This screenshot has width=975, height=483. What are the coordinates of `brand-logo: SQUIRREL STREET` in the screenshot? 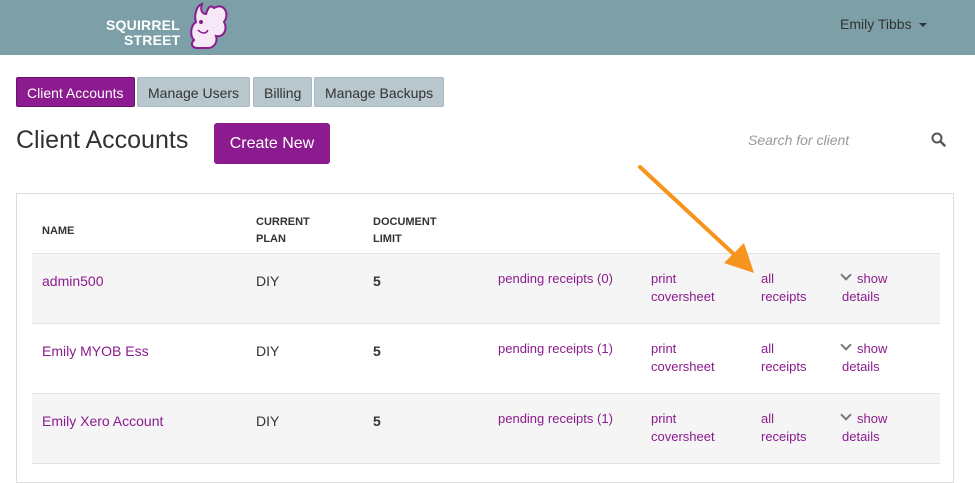 It's located at (170, 26).